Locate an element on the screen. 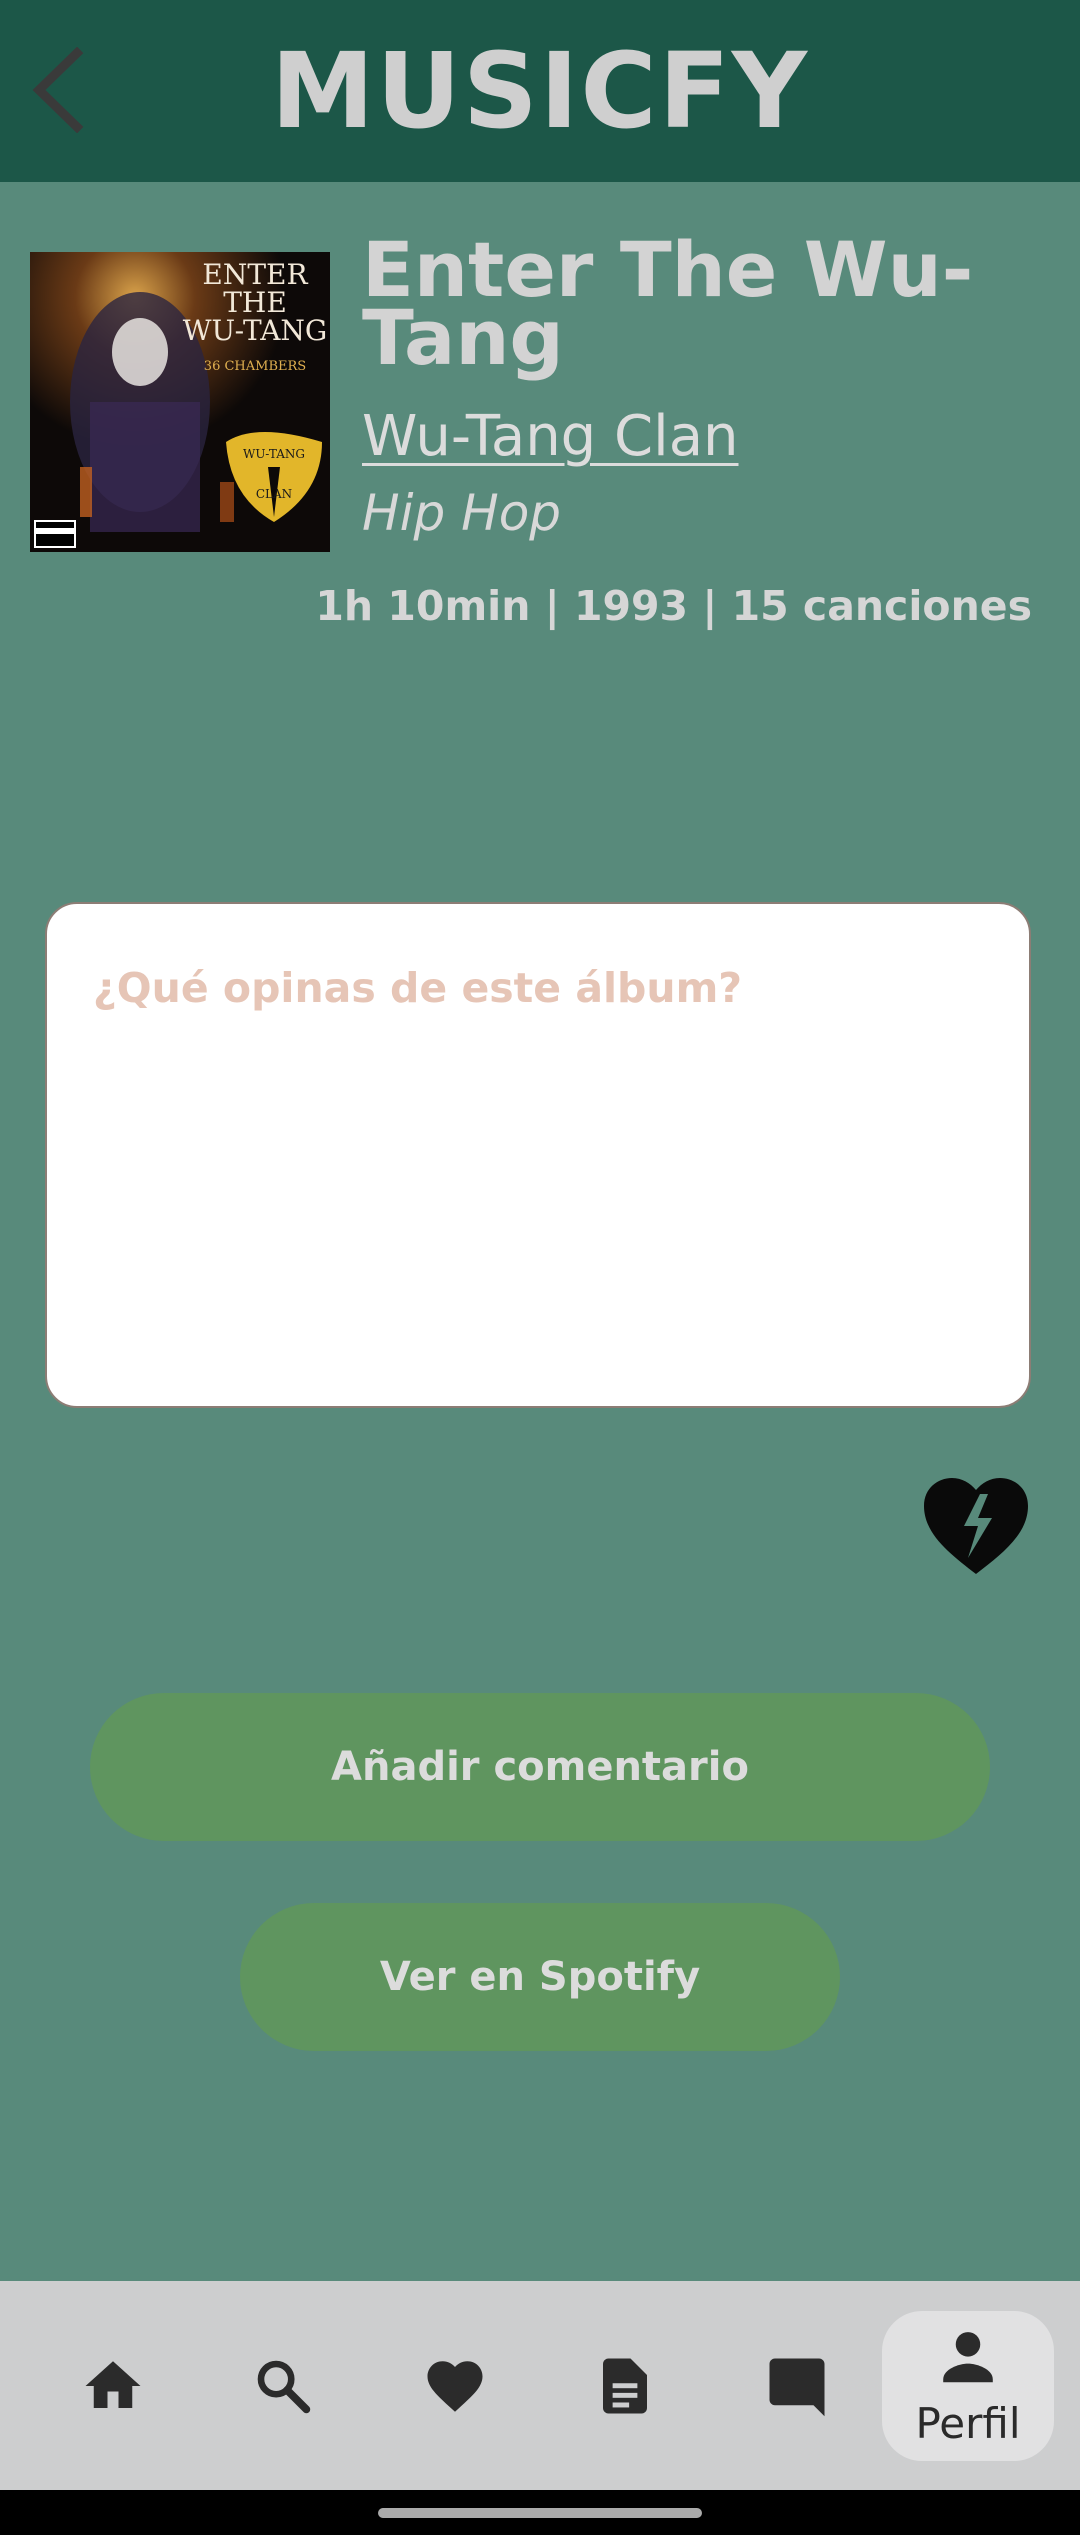  app-header: MUSICFY is located at coordinates (540, 91).